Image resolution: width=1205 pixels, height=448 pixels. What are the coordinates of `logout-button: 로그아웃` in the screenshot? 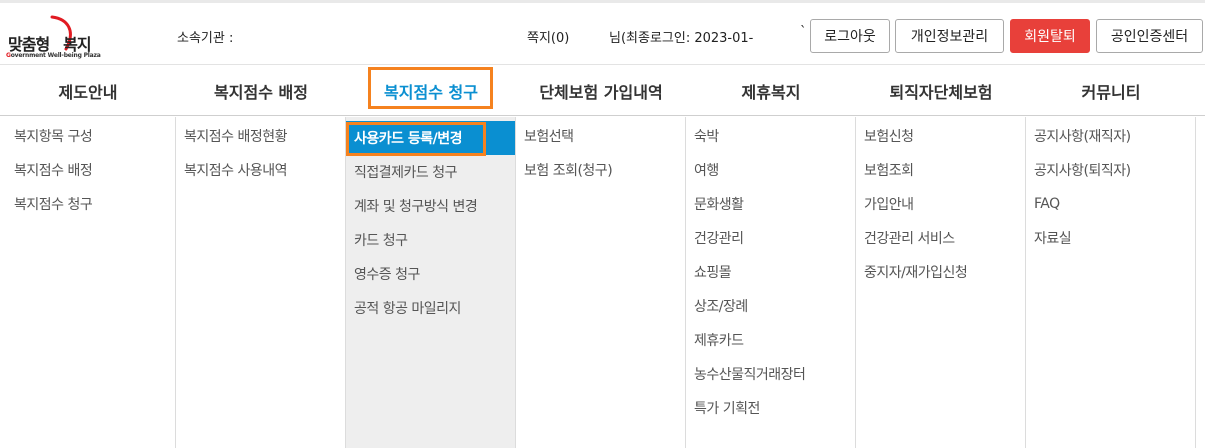 It's located at (850, 36).